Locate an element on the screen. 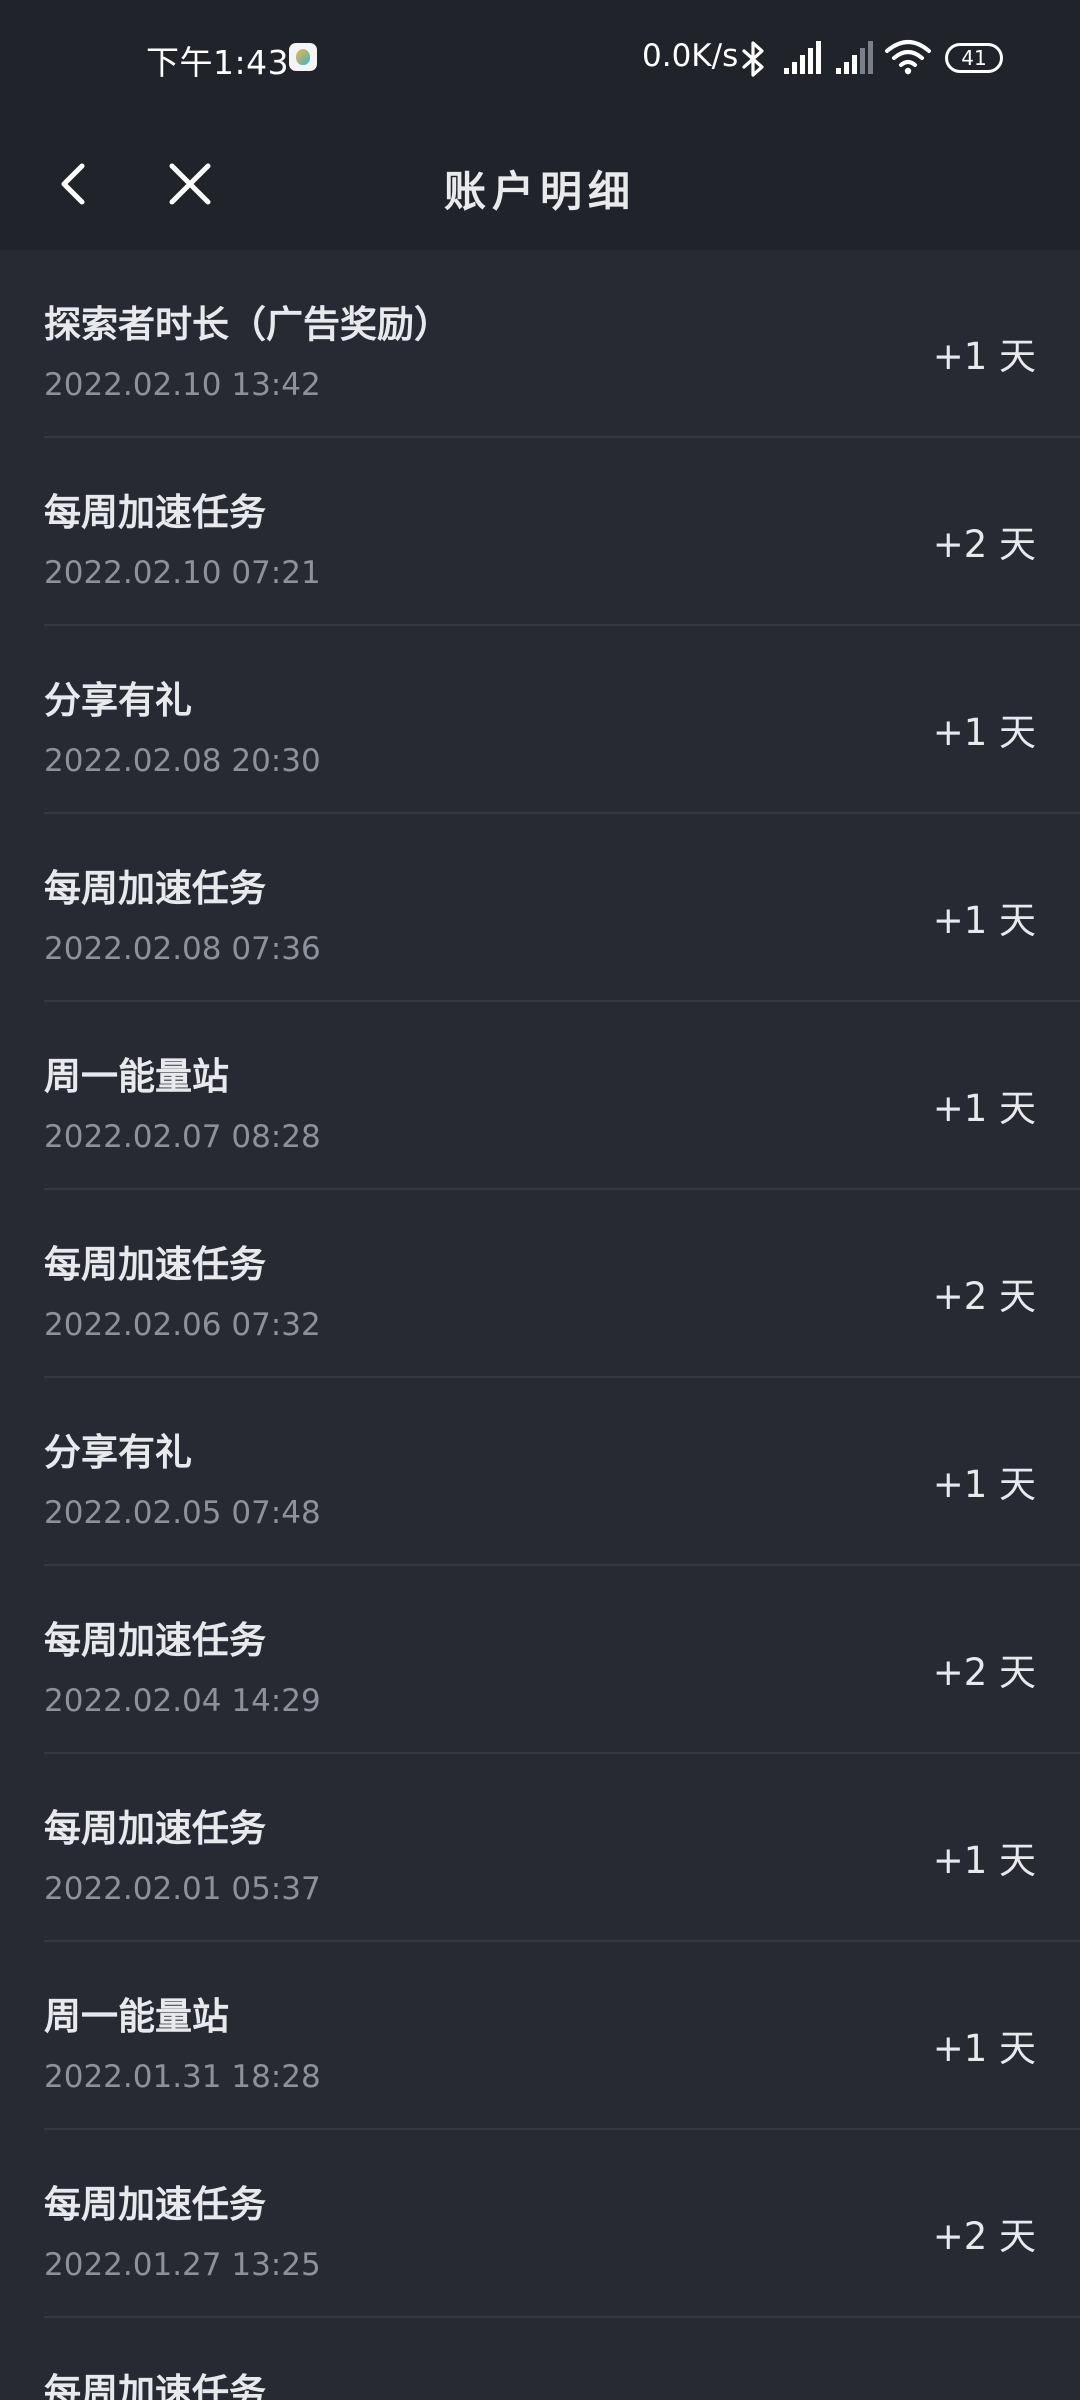 The image size is (1080, 2400). item-time: 2022.02.10 07:21 is located at coordinates (182, 573).